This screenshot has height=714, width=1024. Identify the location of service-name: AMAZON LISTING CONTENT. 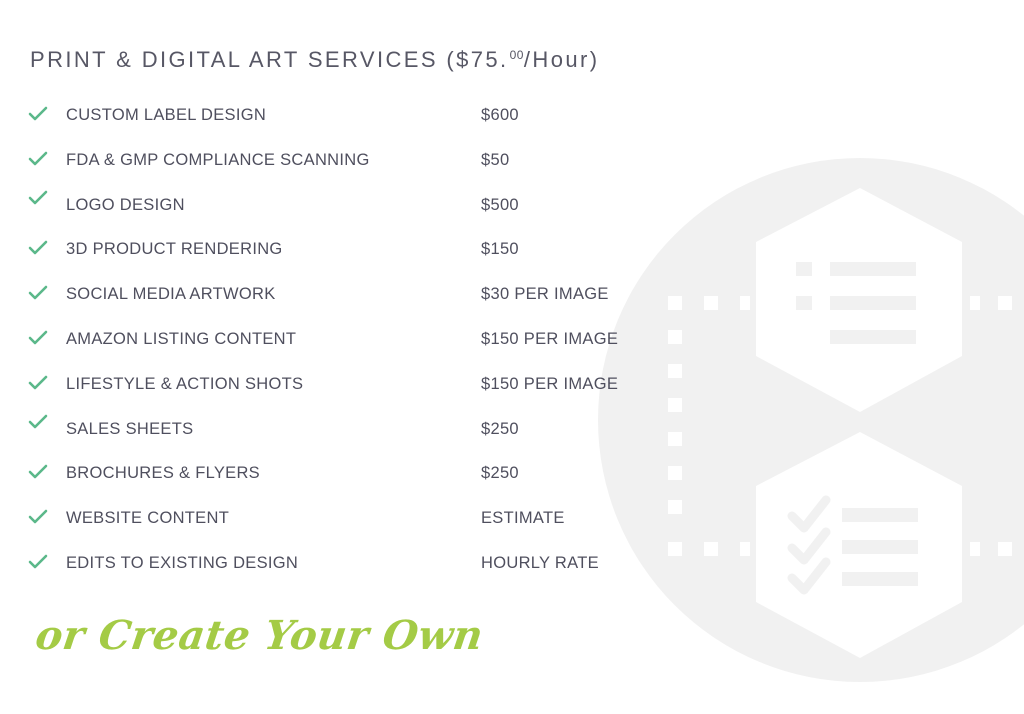
(181, 338).